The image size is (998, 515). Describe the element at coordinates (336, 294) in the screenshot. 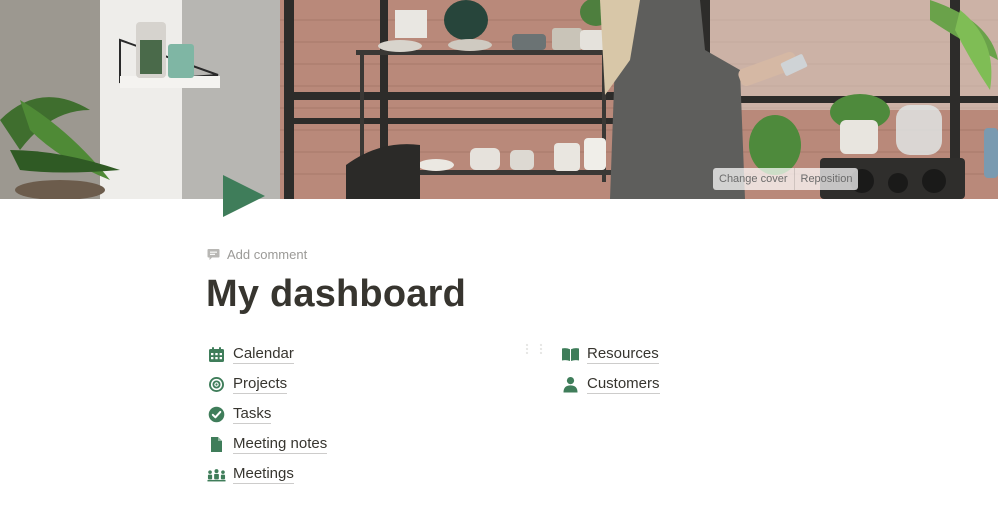

I see `page-title: My dashboard` at that location.